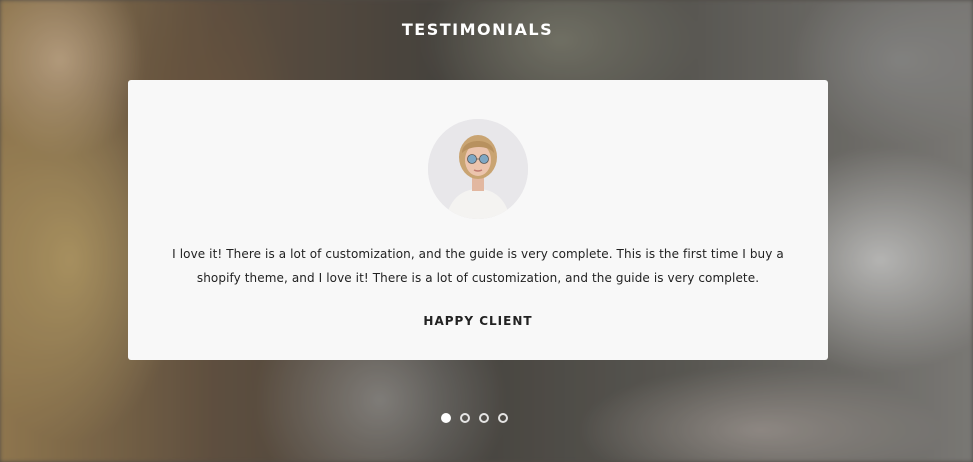  I want to click on testimonial-author: HAPPY CLIENT, so click(478, 321).